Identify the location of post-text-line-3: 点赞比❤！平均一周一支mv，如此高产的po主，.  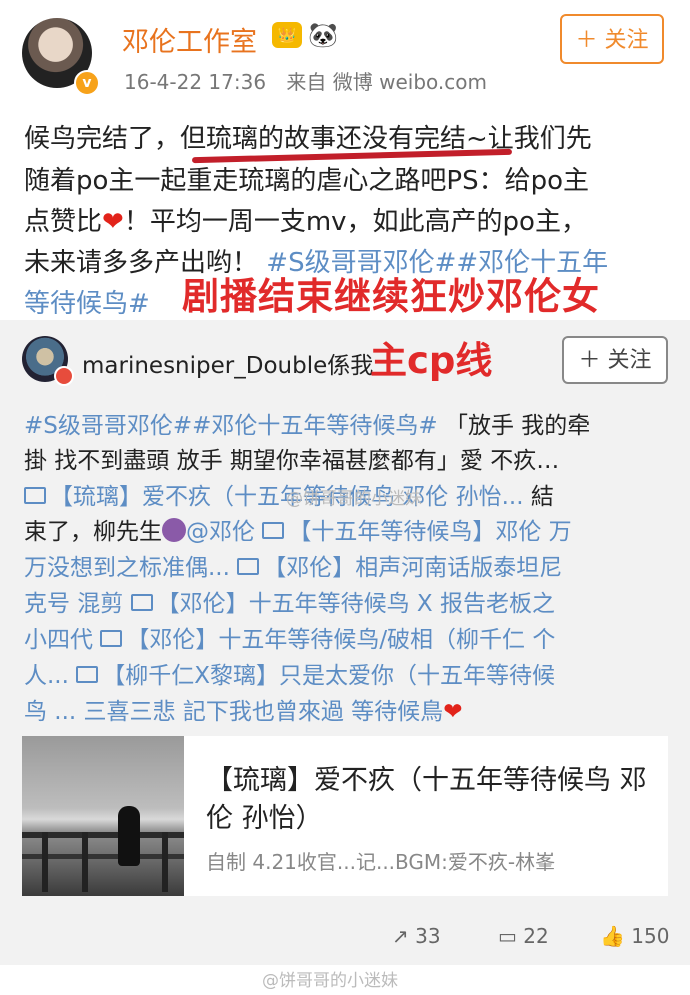
(305, 219).